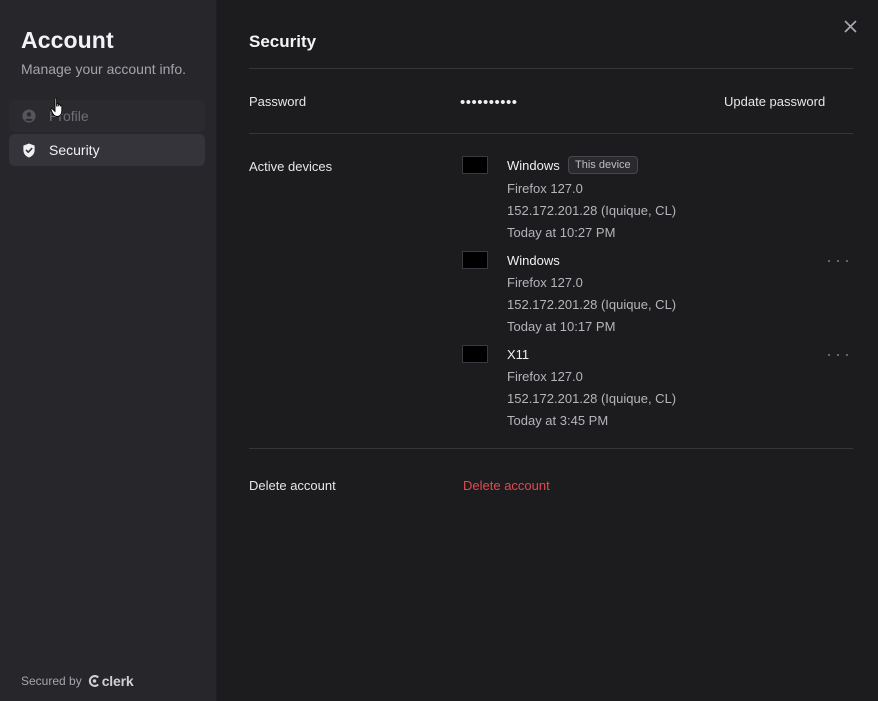 Image resolution: width=878 pixels, height=701 pixels. I want to click on delete-account-label: Delete account, so click(292, 485).